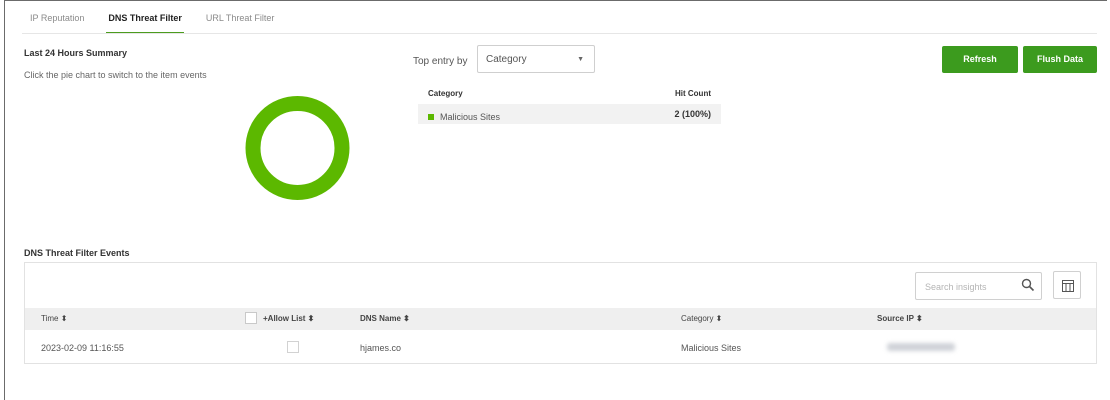 This screenshot has width=1110, height=400. Describe the element at coordinates (711, 348) in the screenshot. I see `event-category: Malicious Sites` at that location.